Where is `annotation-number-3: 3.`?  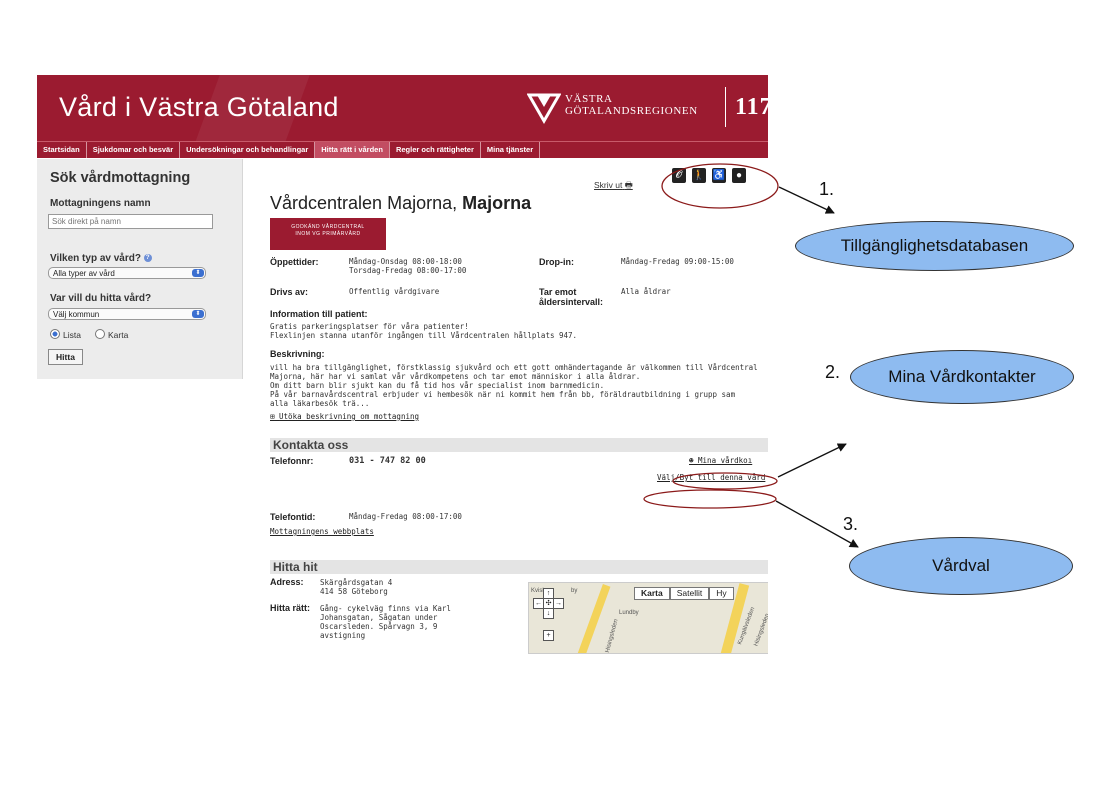 annotation-number-3: 3. is located at coordinates (851, 524).